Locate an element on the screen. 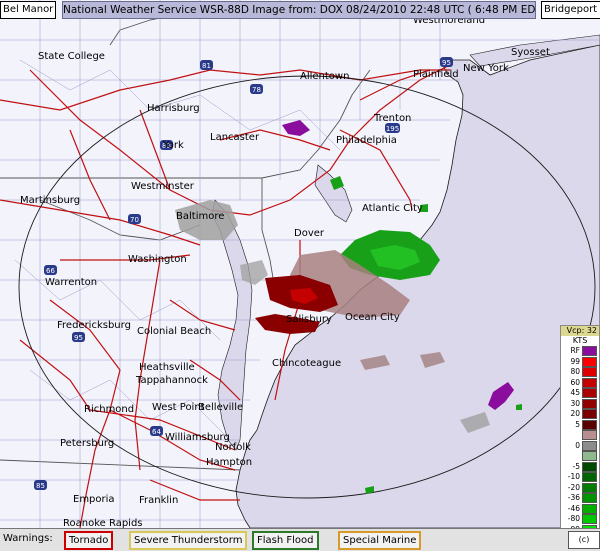  legend-label: -20 is located at coordinates (573, 487).